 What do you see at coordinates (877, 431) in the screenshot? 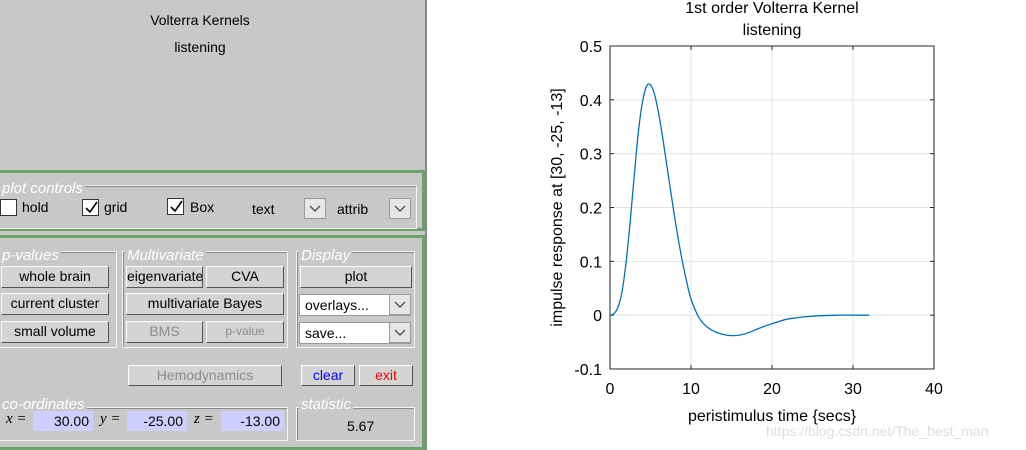
I see `watermark: https://blog.csdn.net/The_best_man` at bounding box center [877, 431].